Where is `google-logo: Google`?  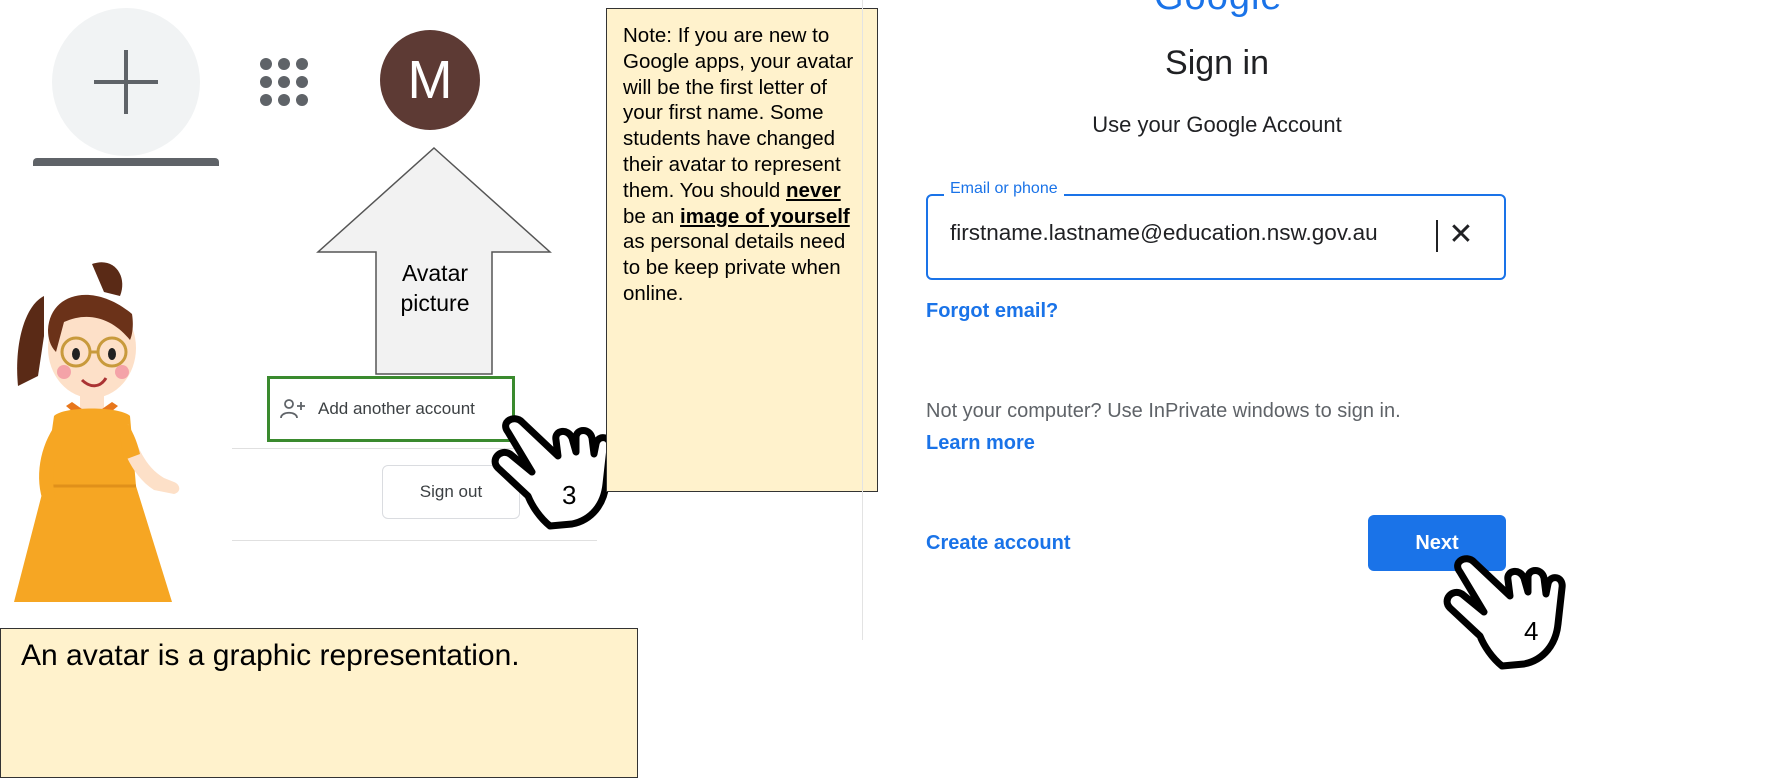 google-logo: Google is located at coordinates (1218, 9).